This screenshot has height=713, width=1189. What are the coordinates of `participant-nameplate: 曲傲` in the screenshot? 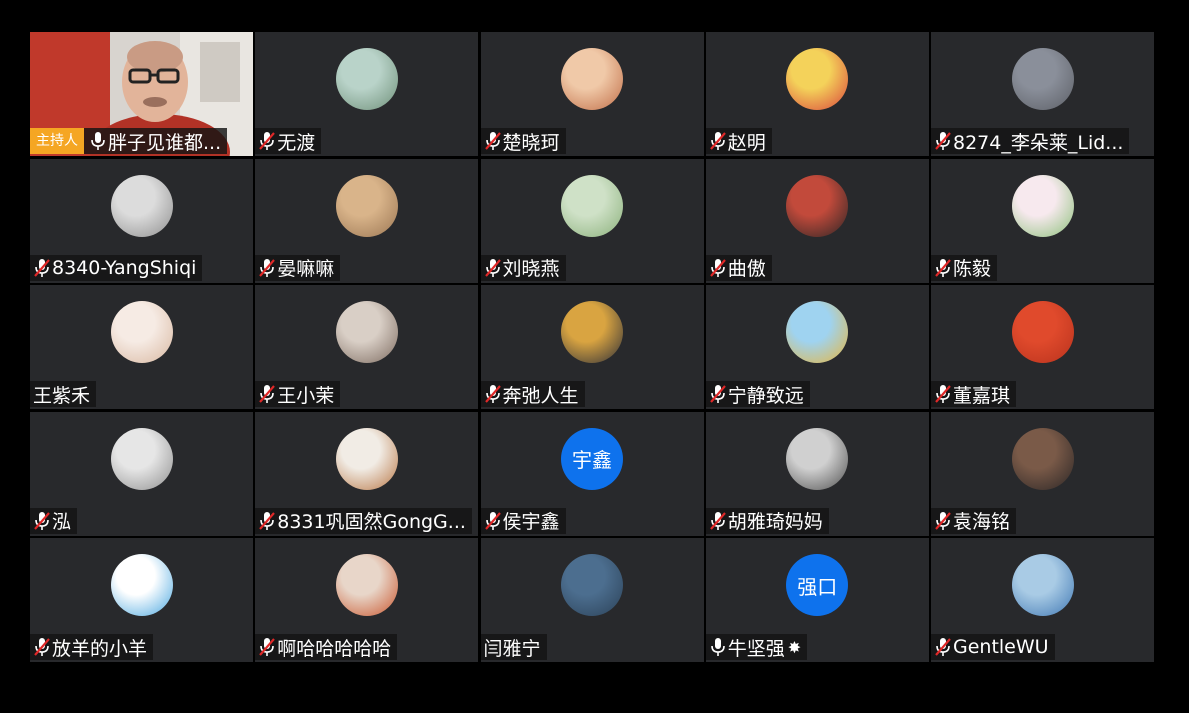 It's located at (738, 267).